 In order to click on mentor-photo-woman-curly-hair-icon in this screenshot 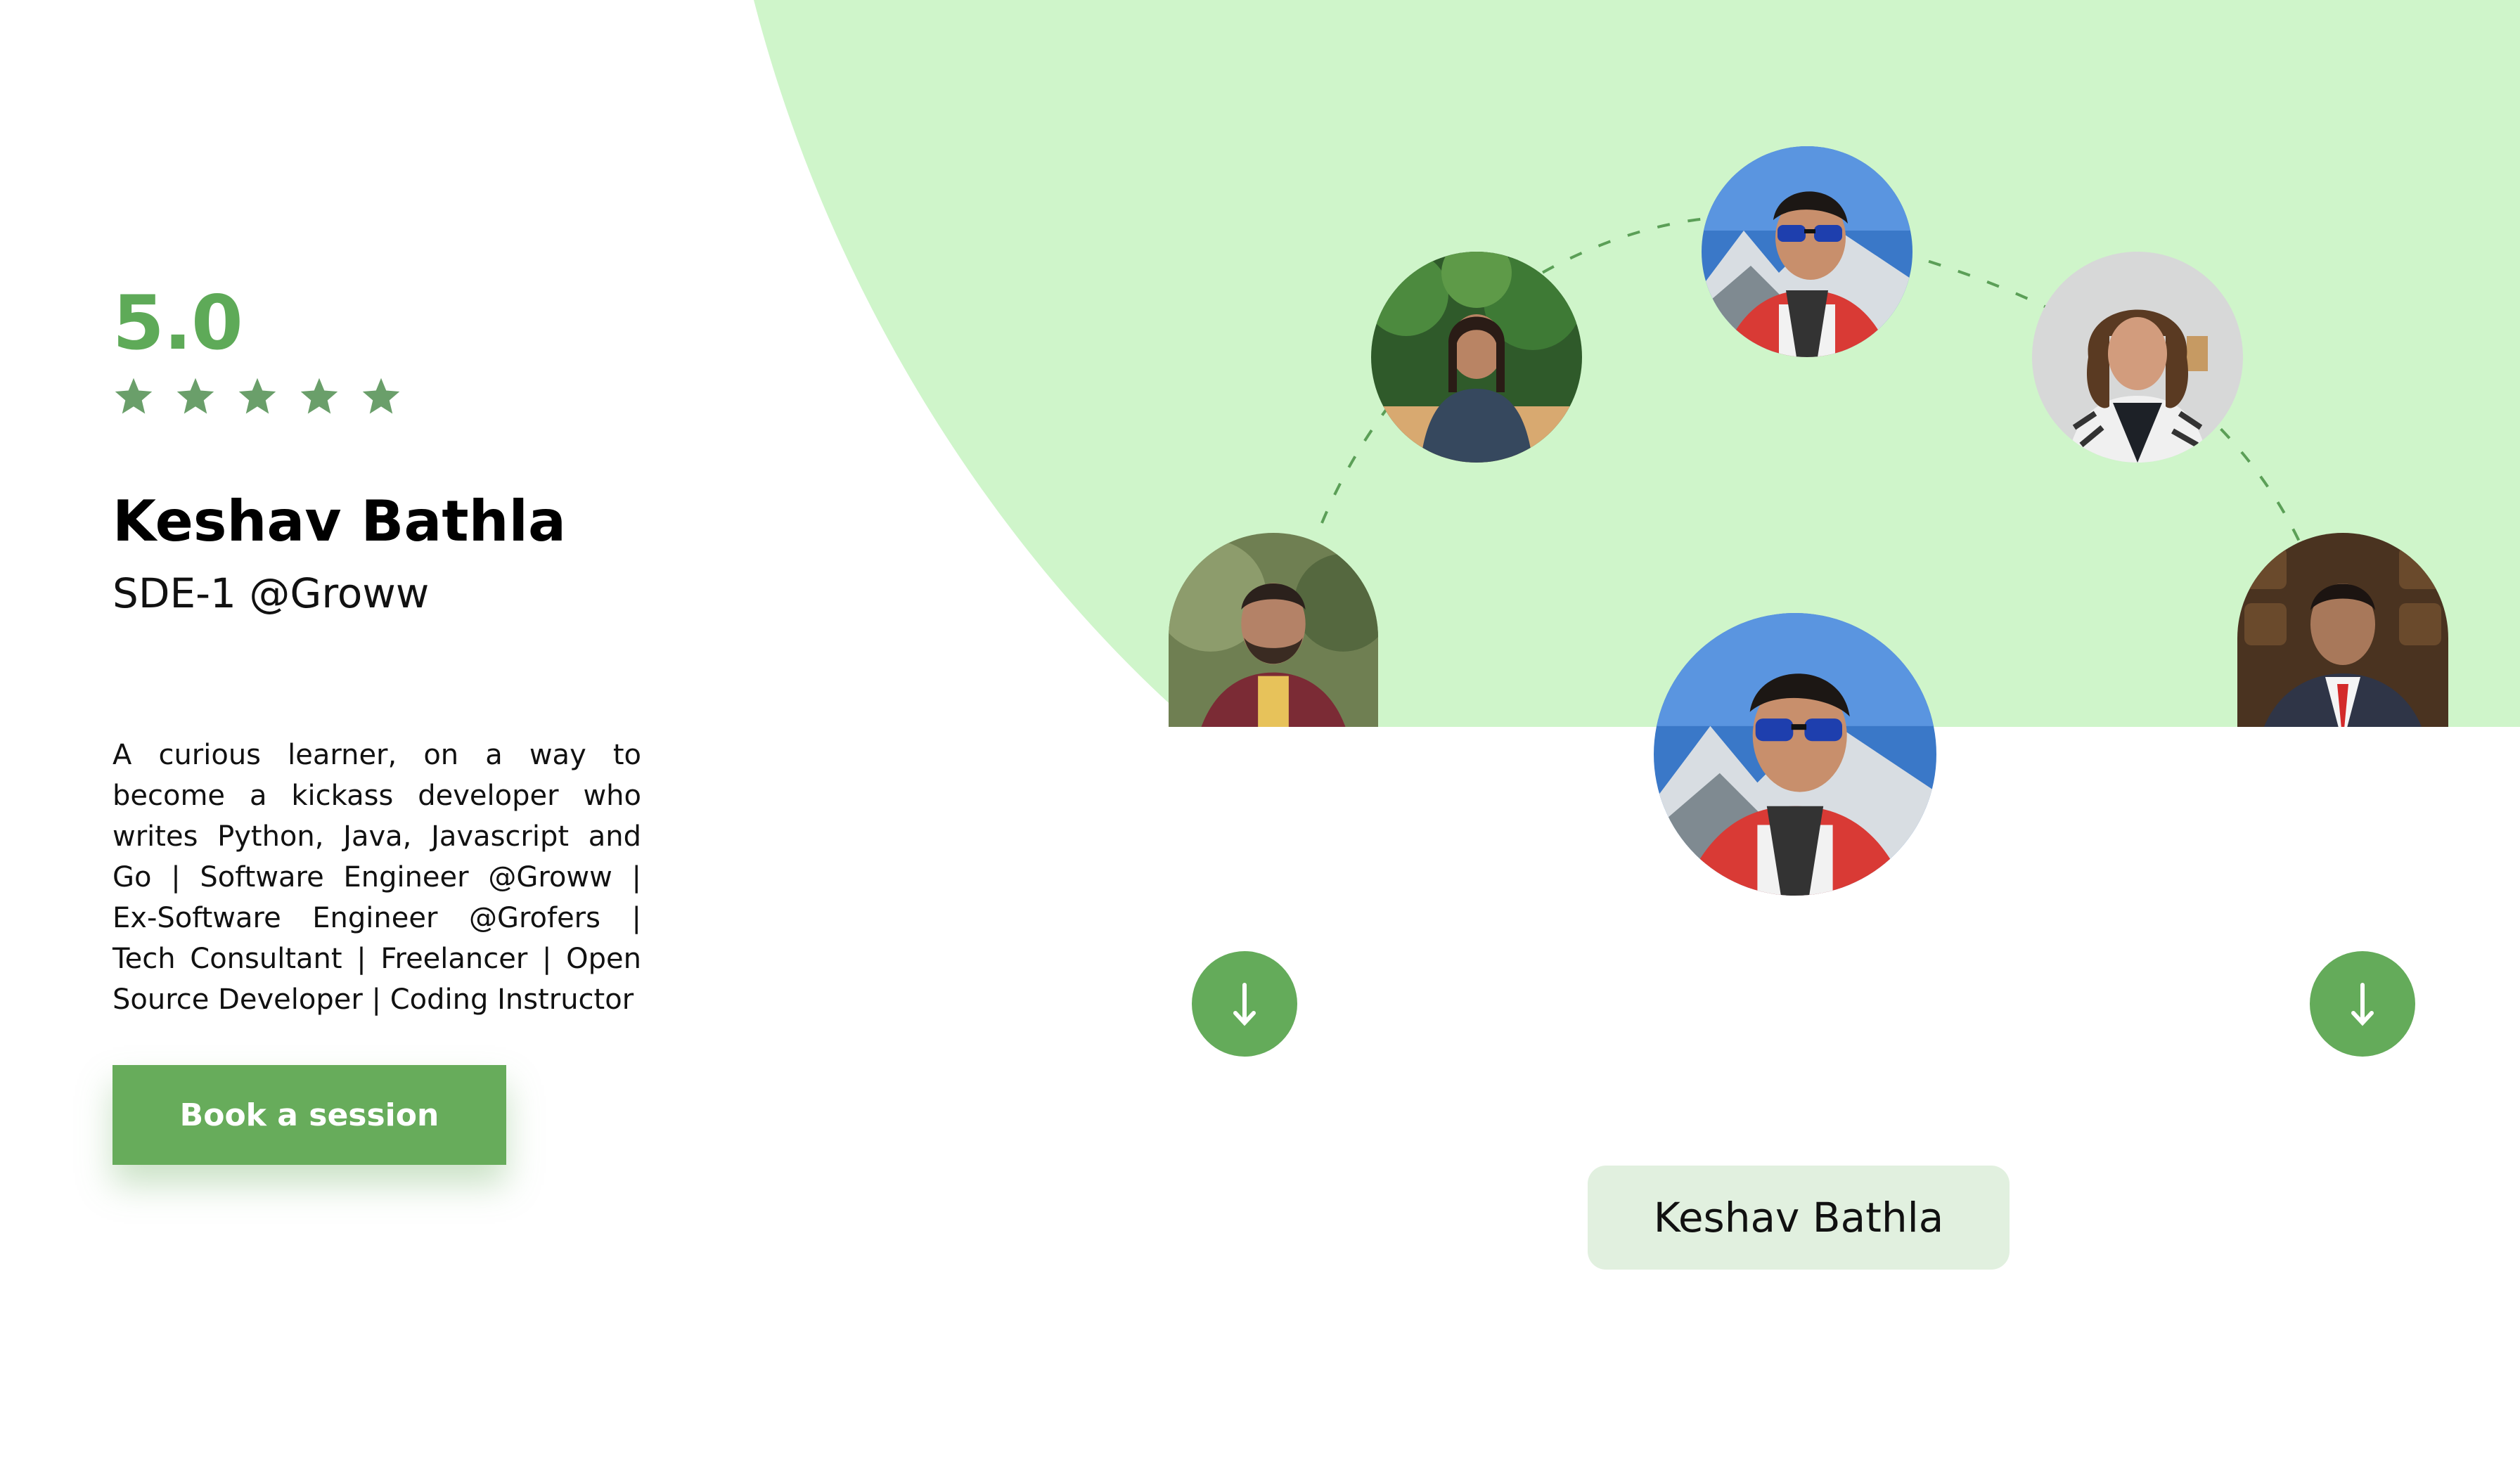, I will do `click(2137, 358)`.